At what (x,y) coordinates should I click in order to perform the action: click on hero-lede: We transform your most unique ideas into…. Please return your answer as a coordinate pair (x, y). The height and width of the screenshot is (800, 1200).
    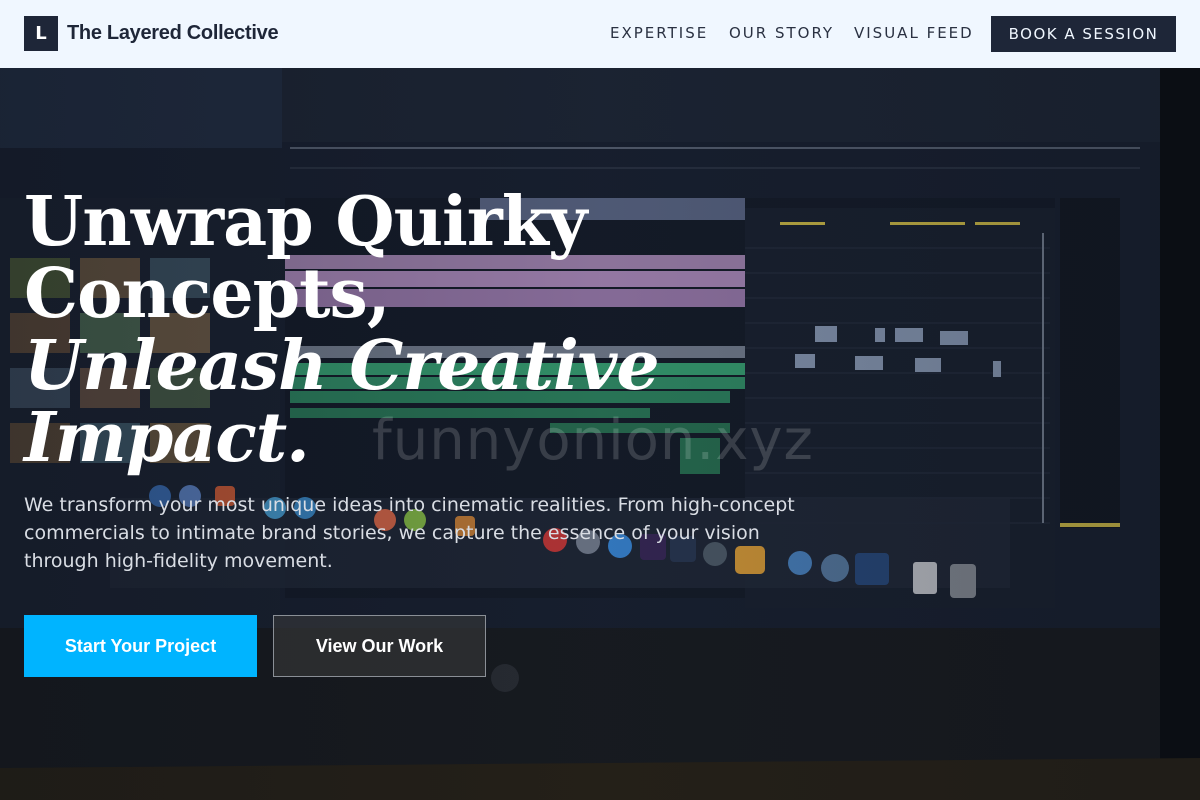
    Looking at the image, I should click on (409, 533).